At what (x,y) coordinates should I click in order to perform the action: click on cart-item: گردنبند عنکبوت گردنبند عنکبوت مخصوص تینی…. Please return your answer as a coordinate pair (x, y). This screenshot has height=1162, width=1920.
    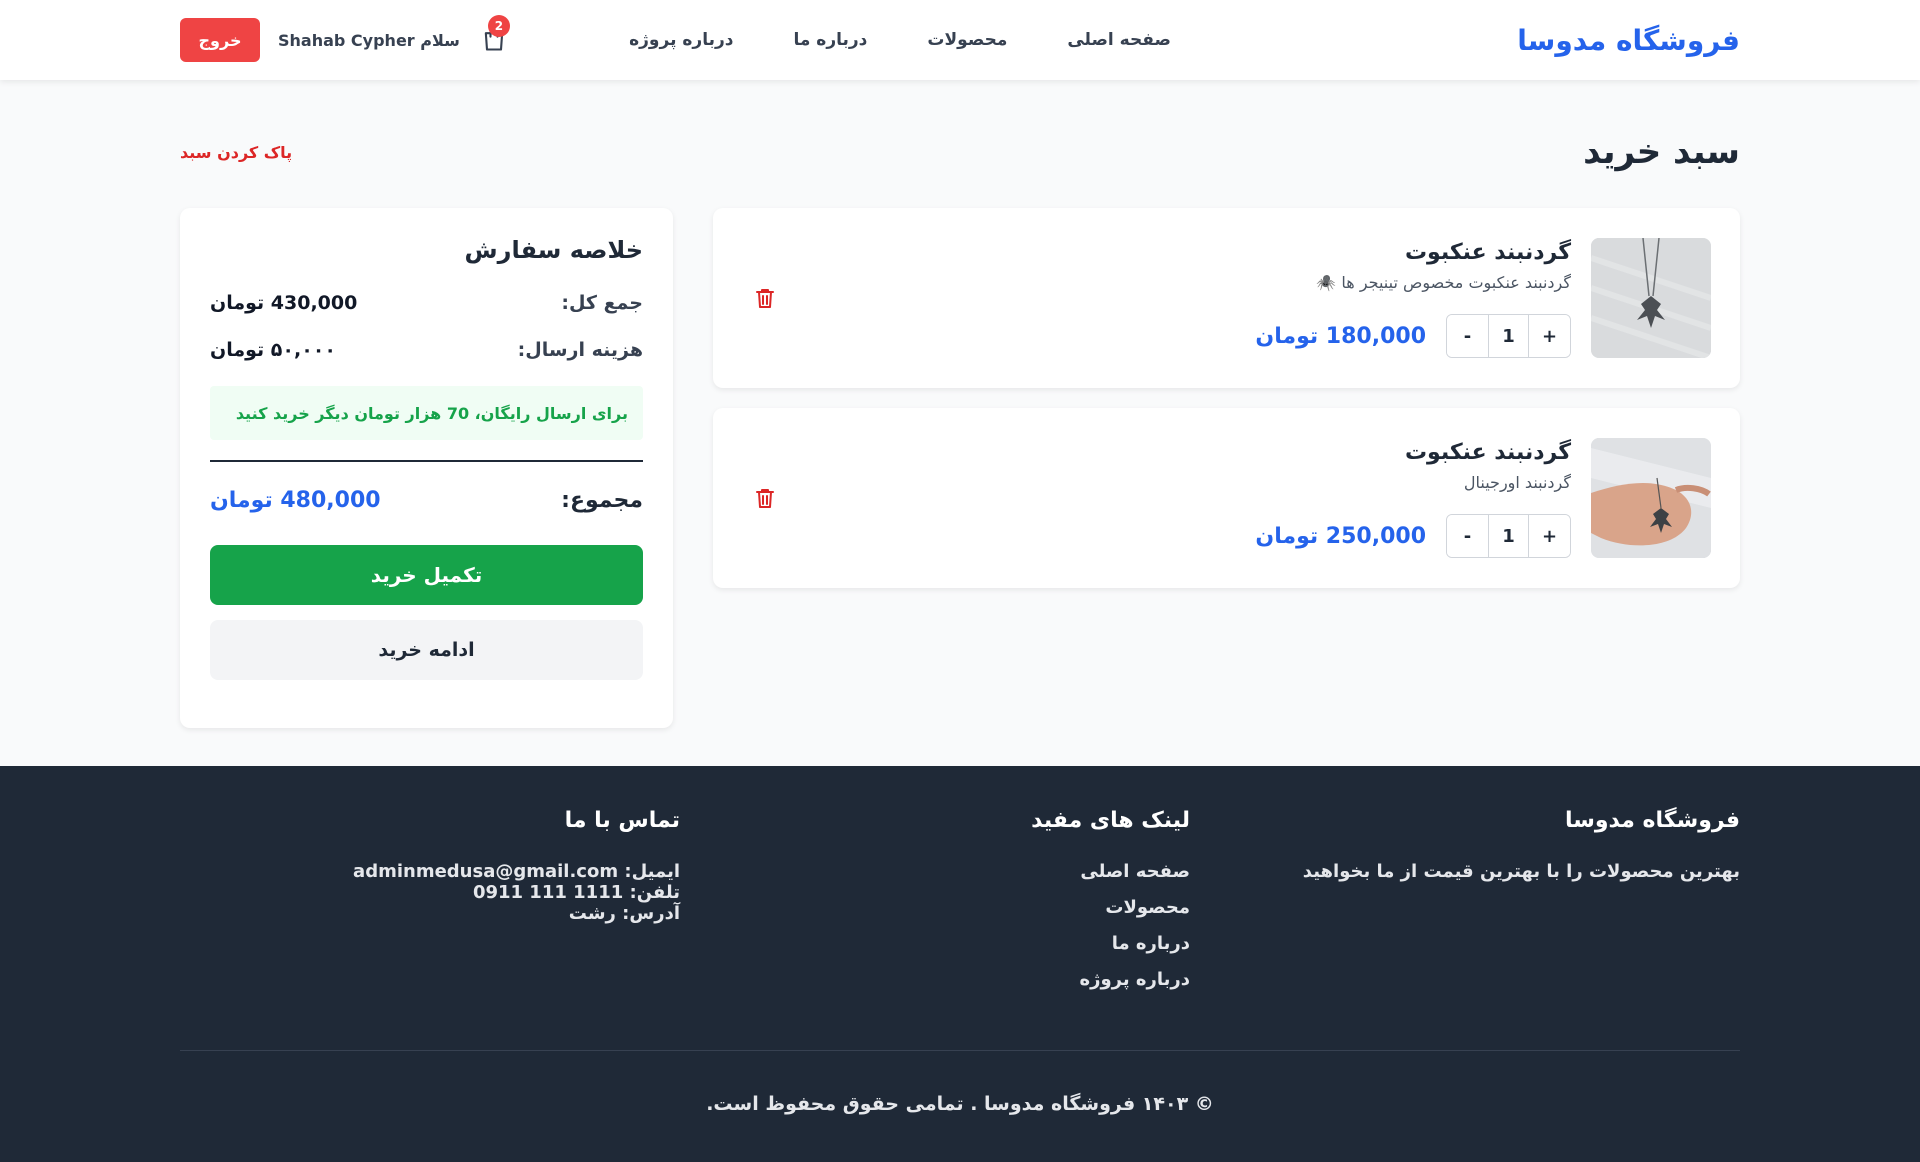
    Looking at the image, I should click on (1226, 298).